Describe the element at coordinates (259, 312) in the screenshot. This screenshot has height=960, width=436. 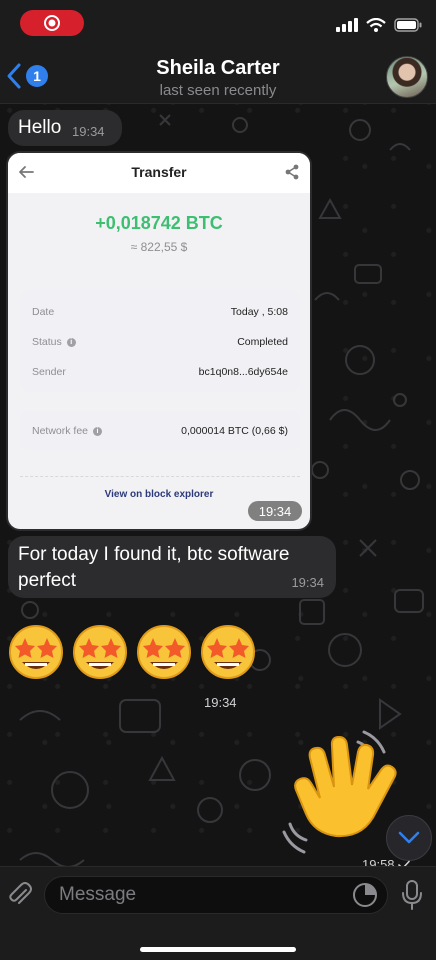
I see `detail-value: Today , 5:08` at that location.